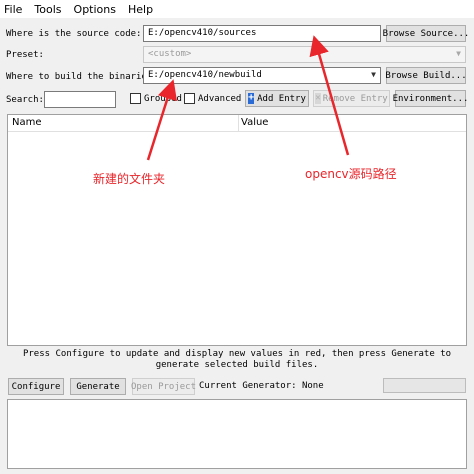  I want to click on search-input, so click(80, 99).